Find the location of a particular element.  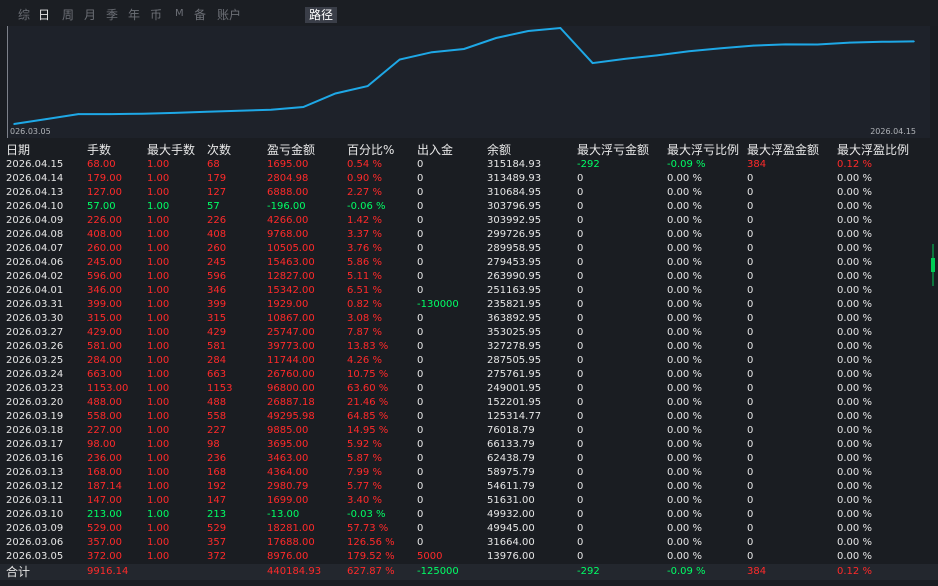

tab-account: 账户 is located at coordinates (229, 14).